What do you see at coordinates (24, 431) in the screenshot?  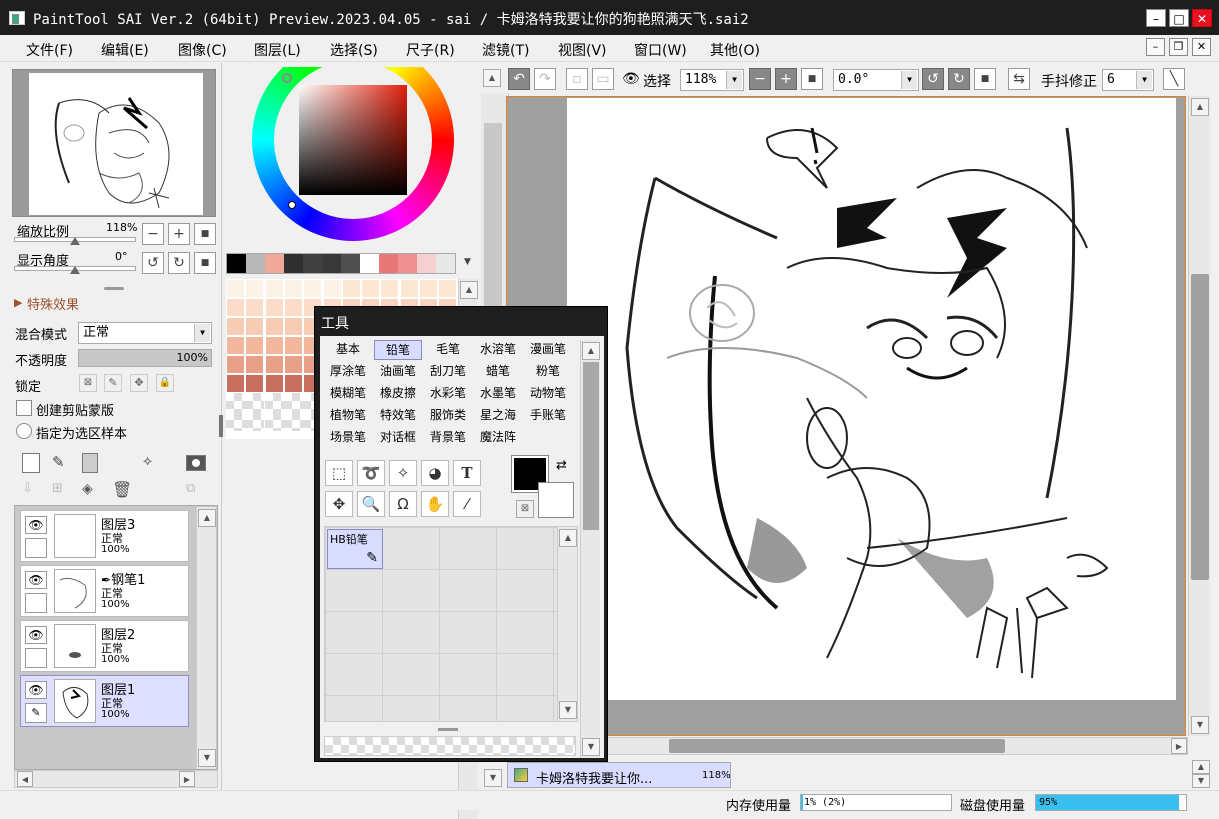 I see `selection-source-radio` at bounding box center [24, 431].